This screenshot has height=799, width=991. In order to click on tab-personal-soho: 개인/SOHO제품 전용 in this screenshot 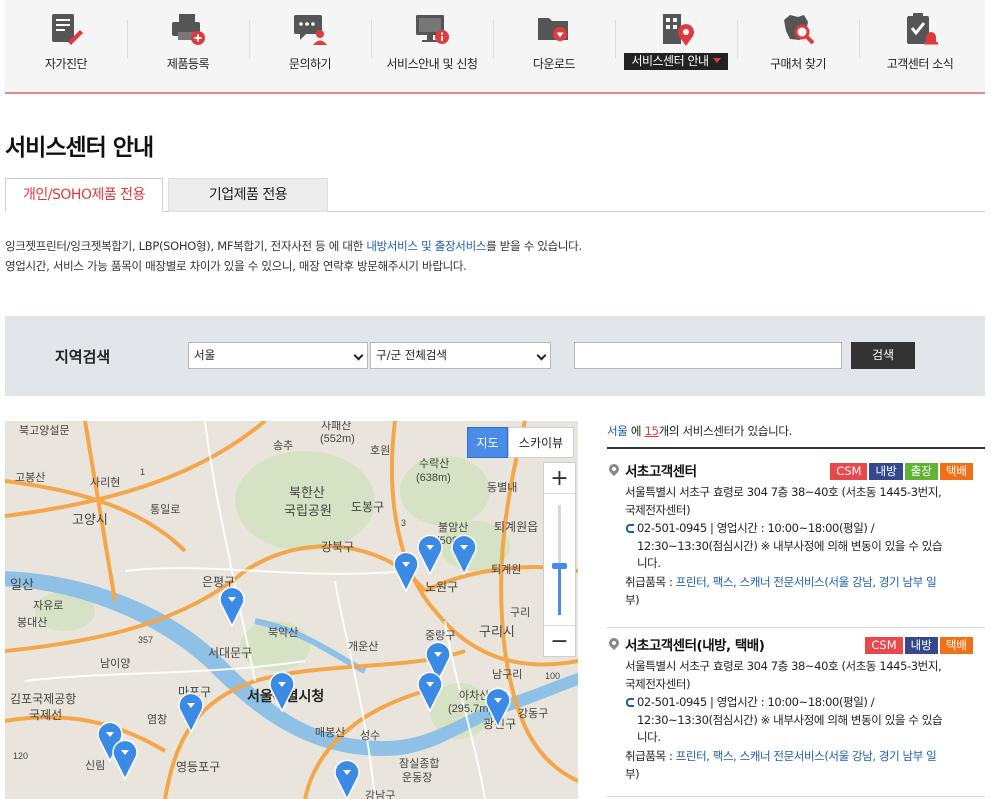, I will do `click(84, 195)`.